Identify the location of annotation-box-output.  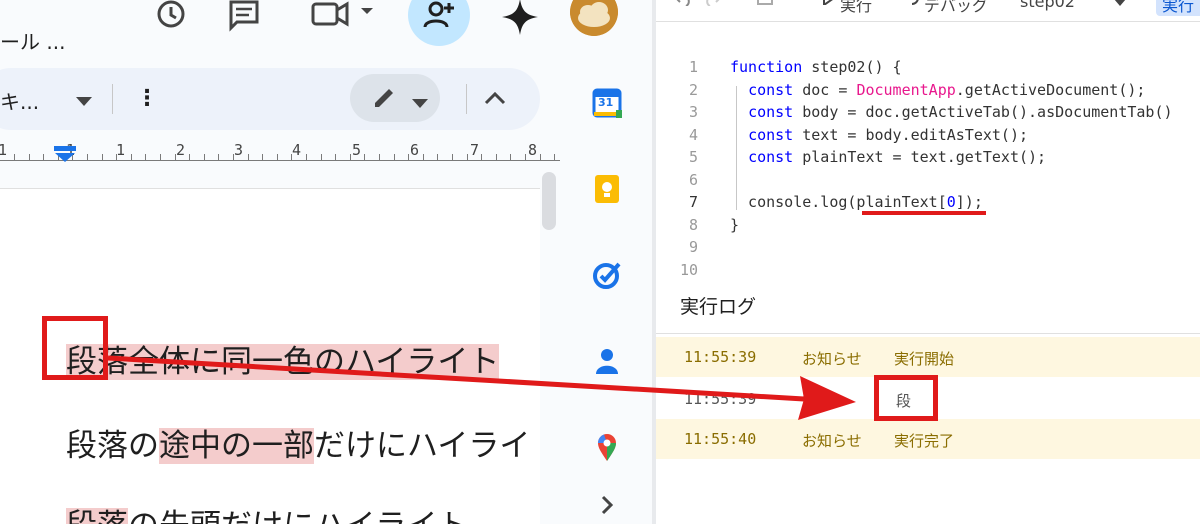
(906, 398).